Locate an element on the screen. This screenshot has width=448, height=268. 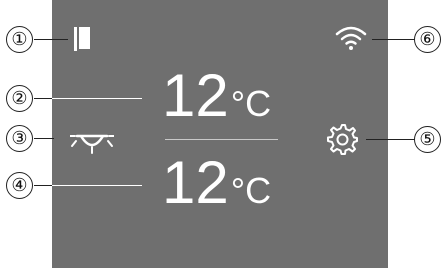
callout-1: ① is located at coordinates (19, 39).